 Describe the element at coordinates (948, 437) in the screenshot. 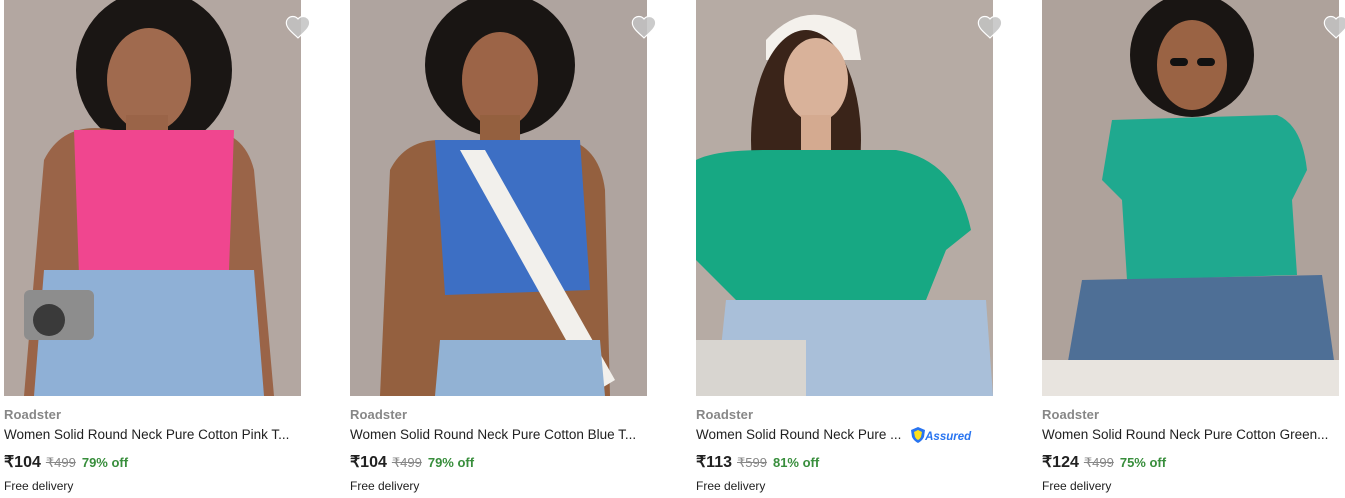

I see `assured-label: Assured` at that location.